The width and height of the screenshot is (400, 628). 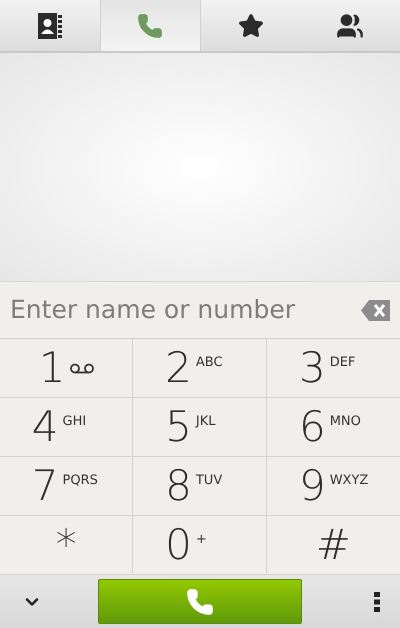 I want to click on dial-field: Enter name or number, so click(x=181, y=310).